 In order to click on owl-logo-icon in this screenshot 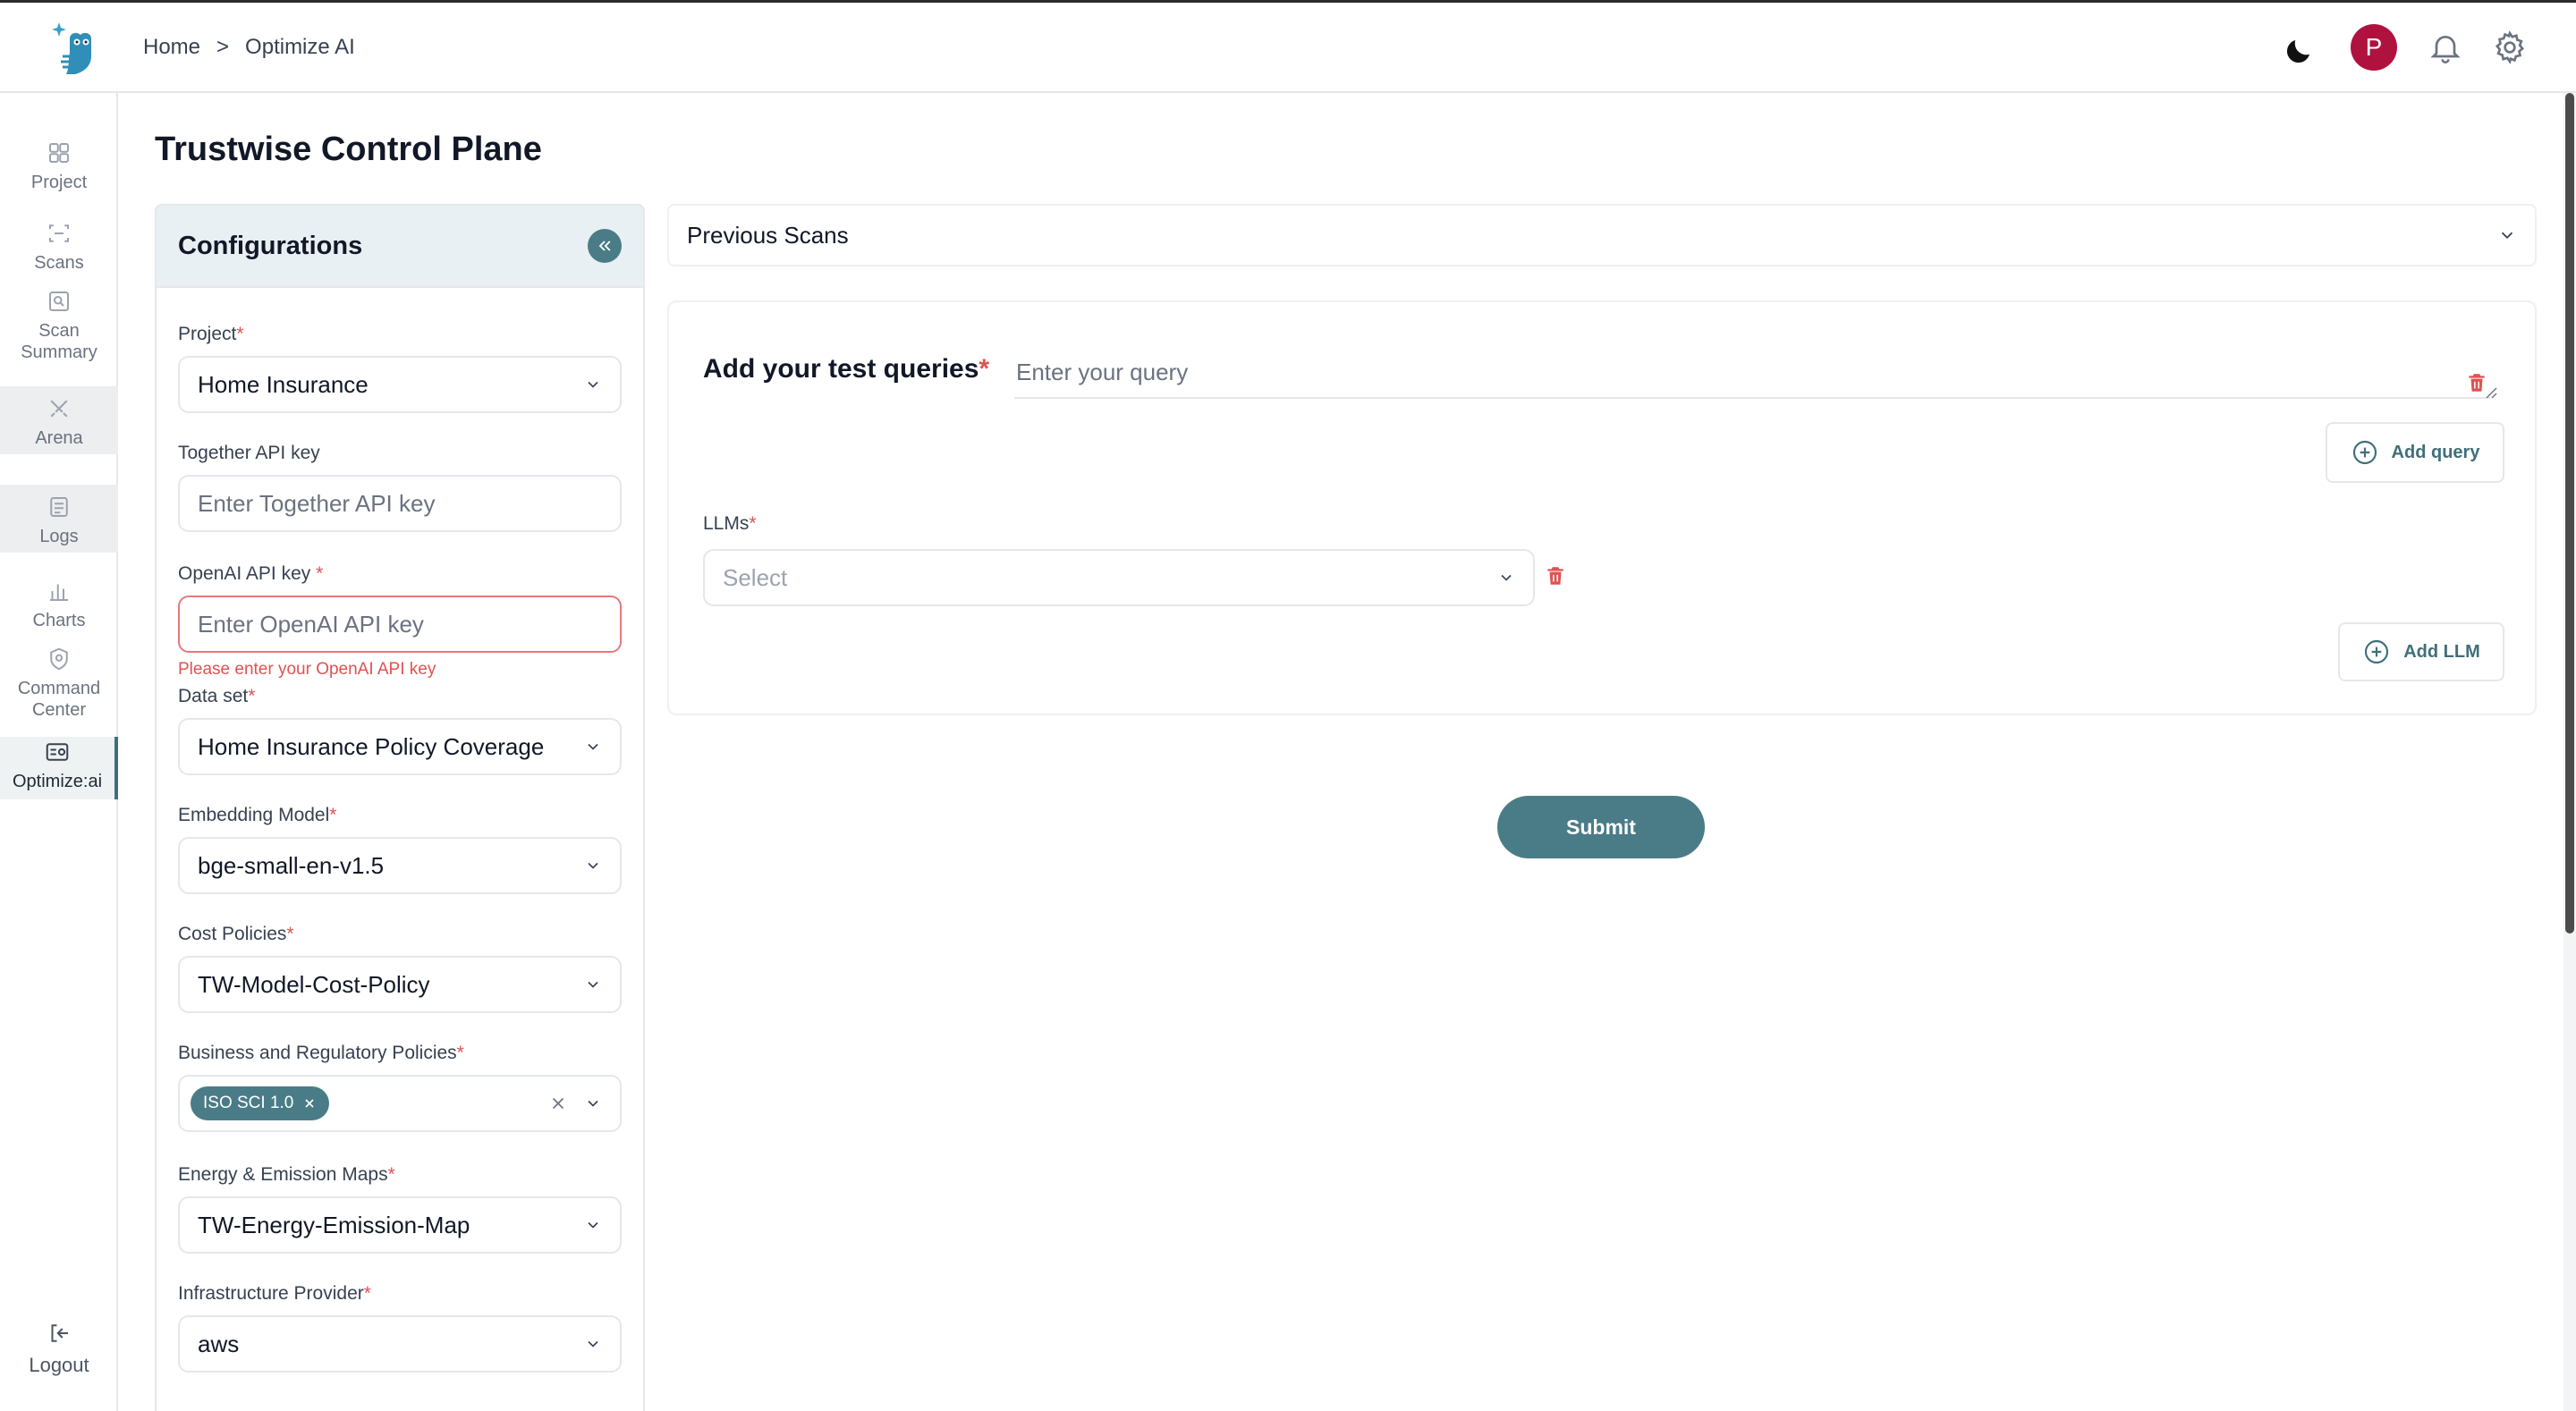, I will do `click(75, 49)`.